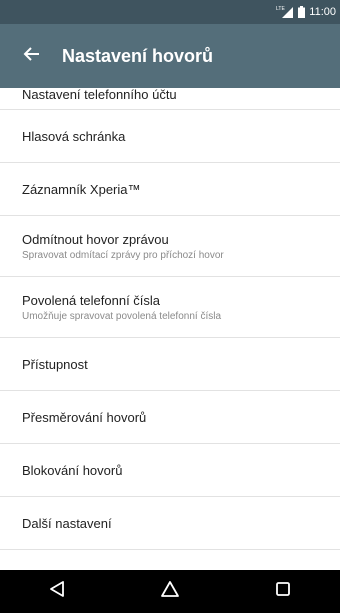 Image resolution: width=340 pixels, height=613 pixels. What do you see at coordinates (95, 239) in the screenshot?
I see `list-item-title: Odmítnout hovor zprávou` at bounding box center [95, 239].